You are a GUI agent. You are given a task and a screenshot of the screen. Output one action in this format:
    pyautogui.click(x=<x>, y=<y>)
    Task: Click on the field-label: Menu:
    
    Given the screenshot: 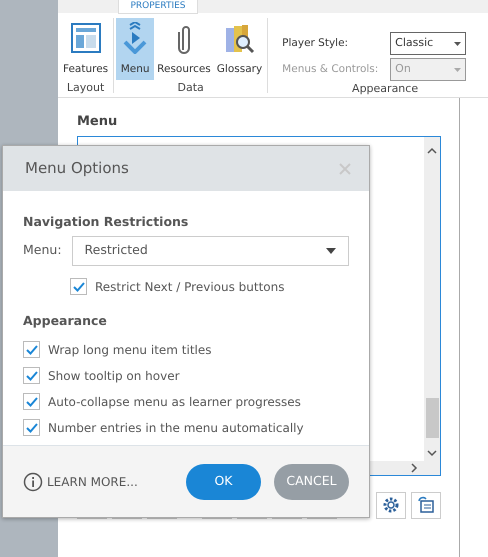 What is the action you would take?
    pyautogui.click(x=42, y=250)
    